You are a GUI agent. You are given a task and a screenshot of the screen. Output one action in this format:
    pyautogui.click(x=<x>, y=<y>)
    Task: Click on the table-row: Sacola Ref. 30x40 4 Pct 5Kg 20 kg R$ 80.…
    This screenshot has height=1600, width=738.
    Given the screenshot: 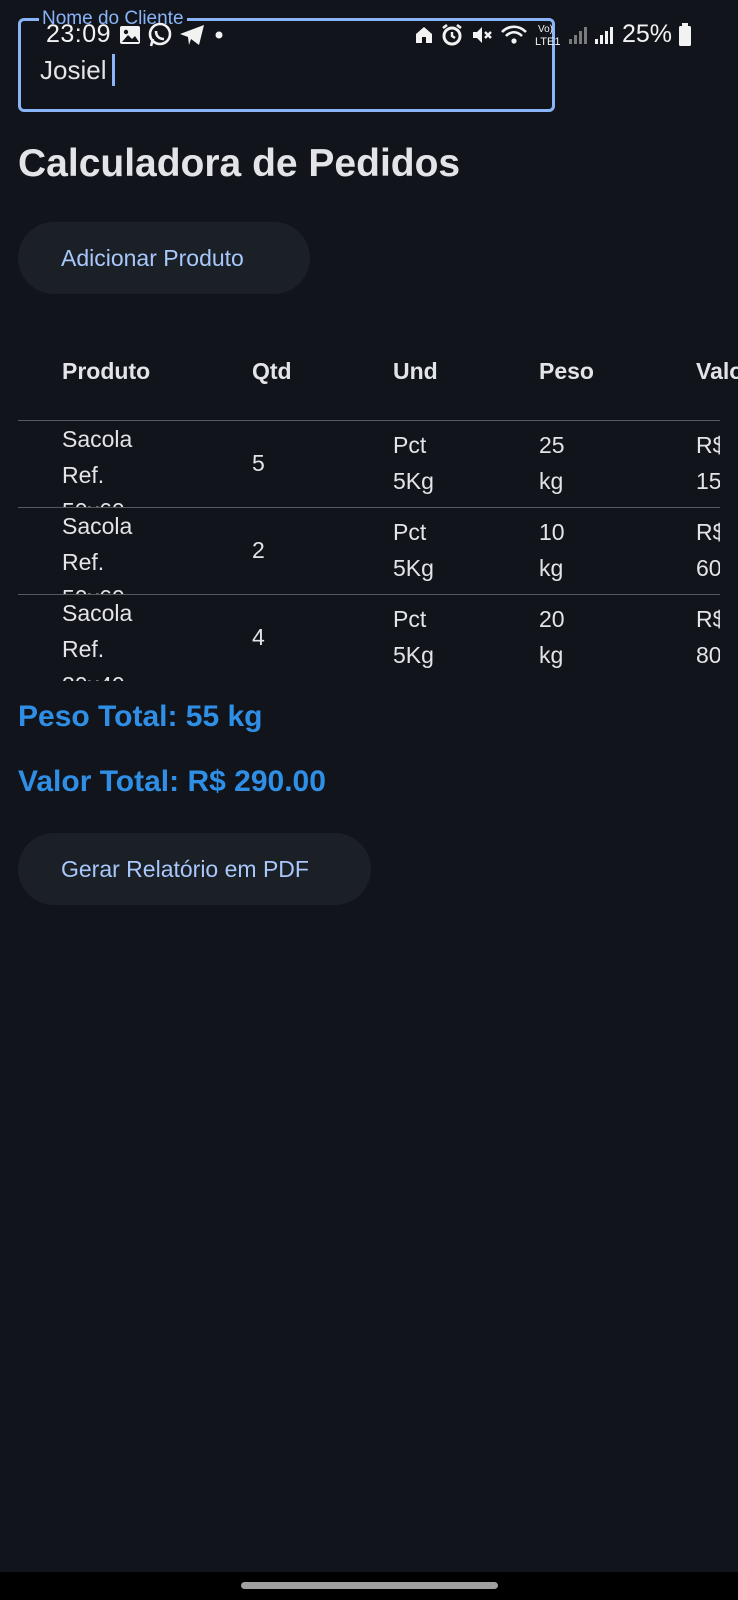 What is the action you would take?
    pyautogui.click(x=369, y=638)
    